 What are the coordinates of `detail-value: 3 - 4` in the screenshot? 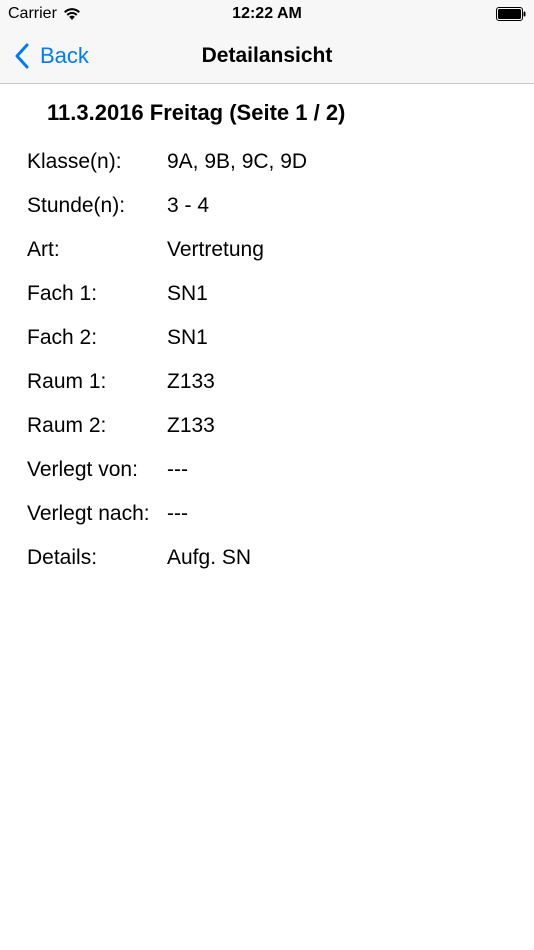 It's located at (188, 205).